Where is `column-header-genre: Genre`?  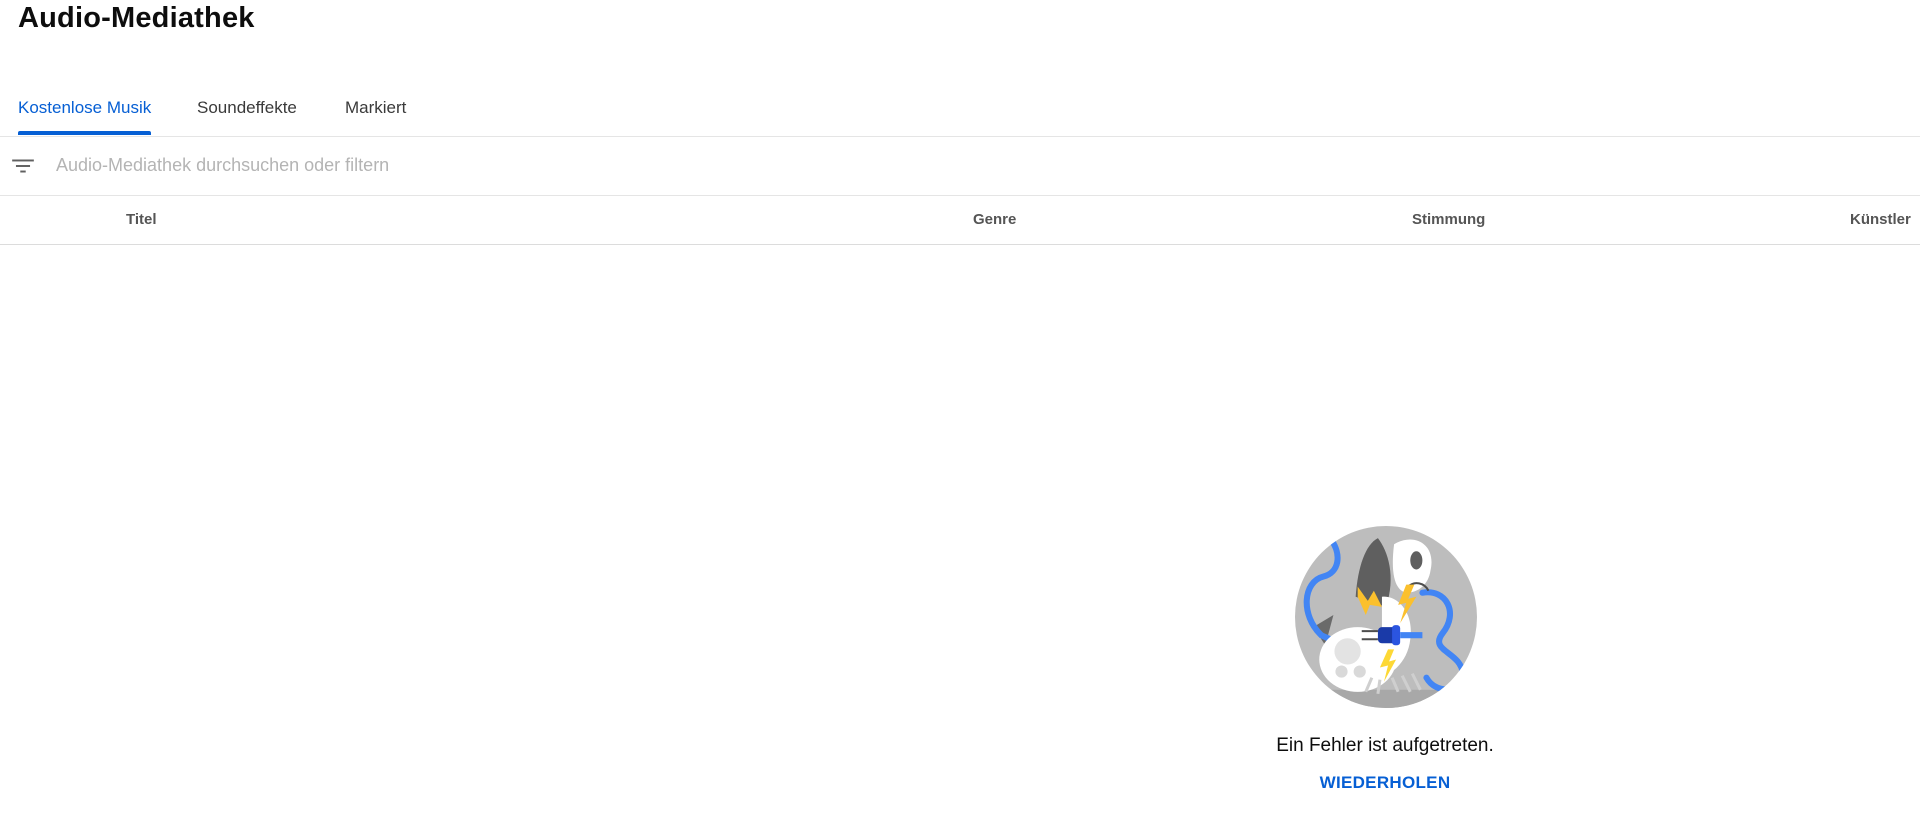 column-header-genre: Genre is located at coordinates (994, 219).